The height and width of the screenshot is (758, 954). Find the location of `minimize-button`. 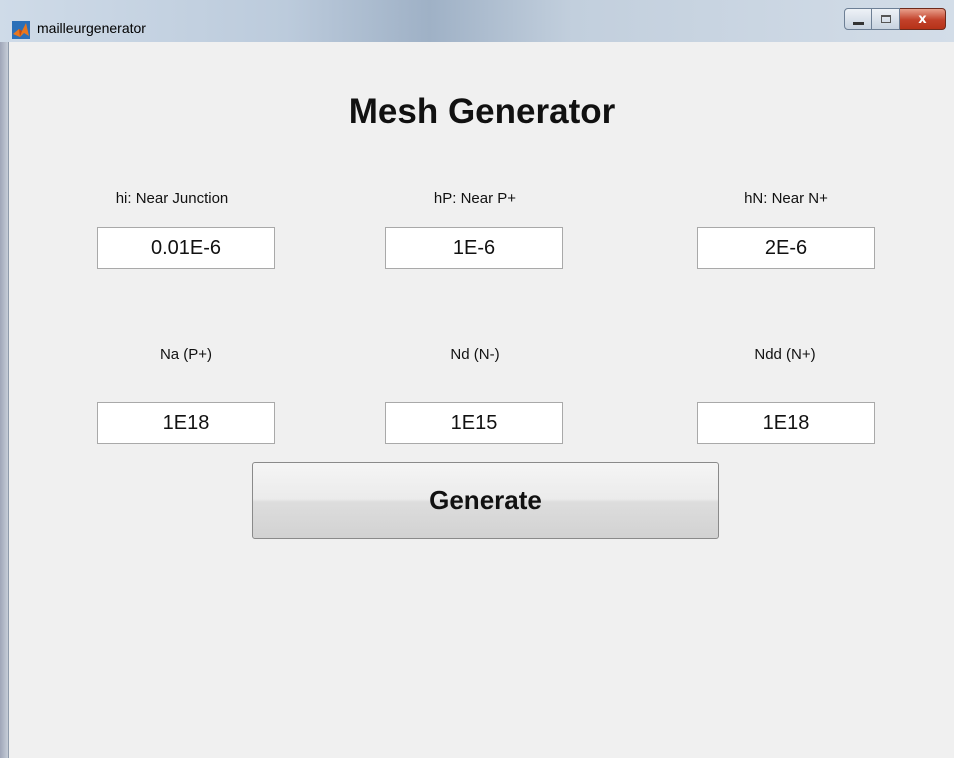

minimize-button is located at coordinates (858, 19).